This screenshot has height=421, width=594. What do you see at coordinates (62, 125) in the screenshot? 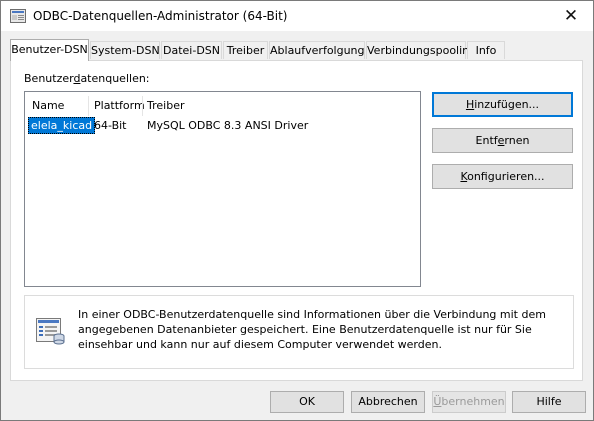
I see `row-name-cell: elela_kicad` at bounding box center [62, 125].